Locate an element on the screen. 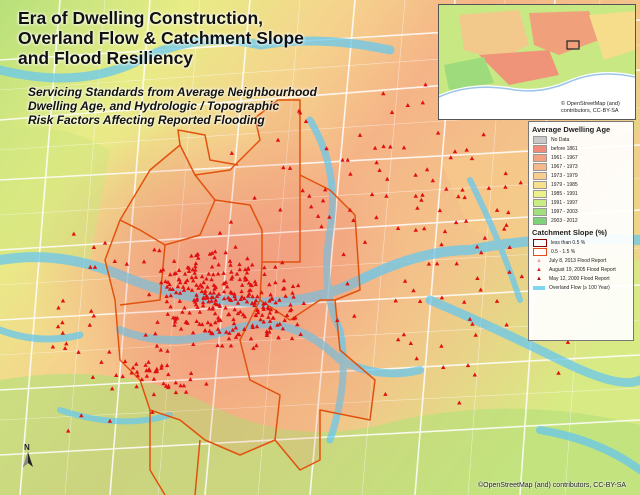  legend-item: before 1861 is located at coordinates (581, 148).